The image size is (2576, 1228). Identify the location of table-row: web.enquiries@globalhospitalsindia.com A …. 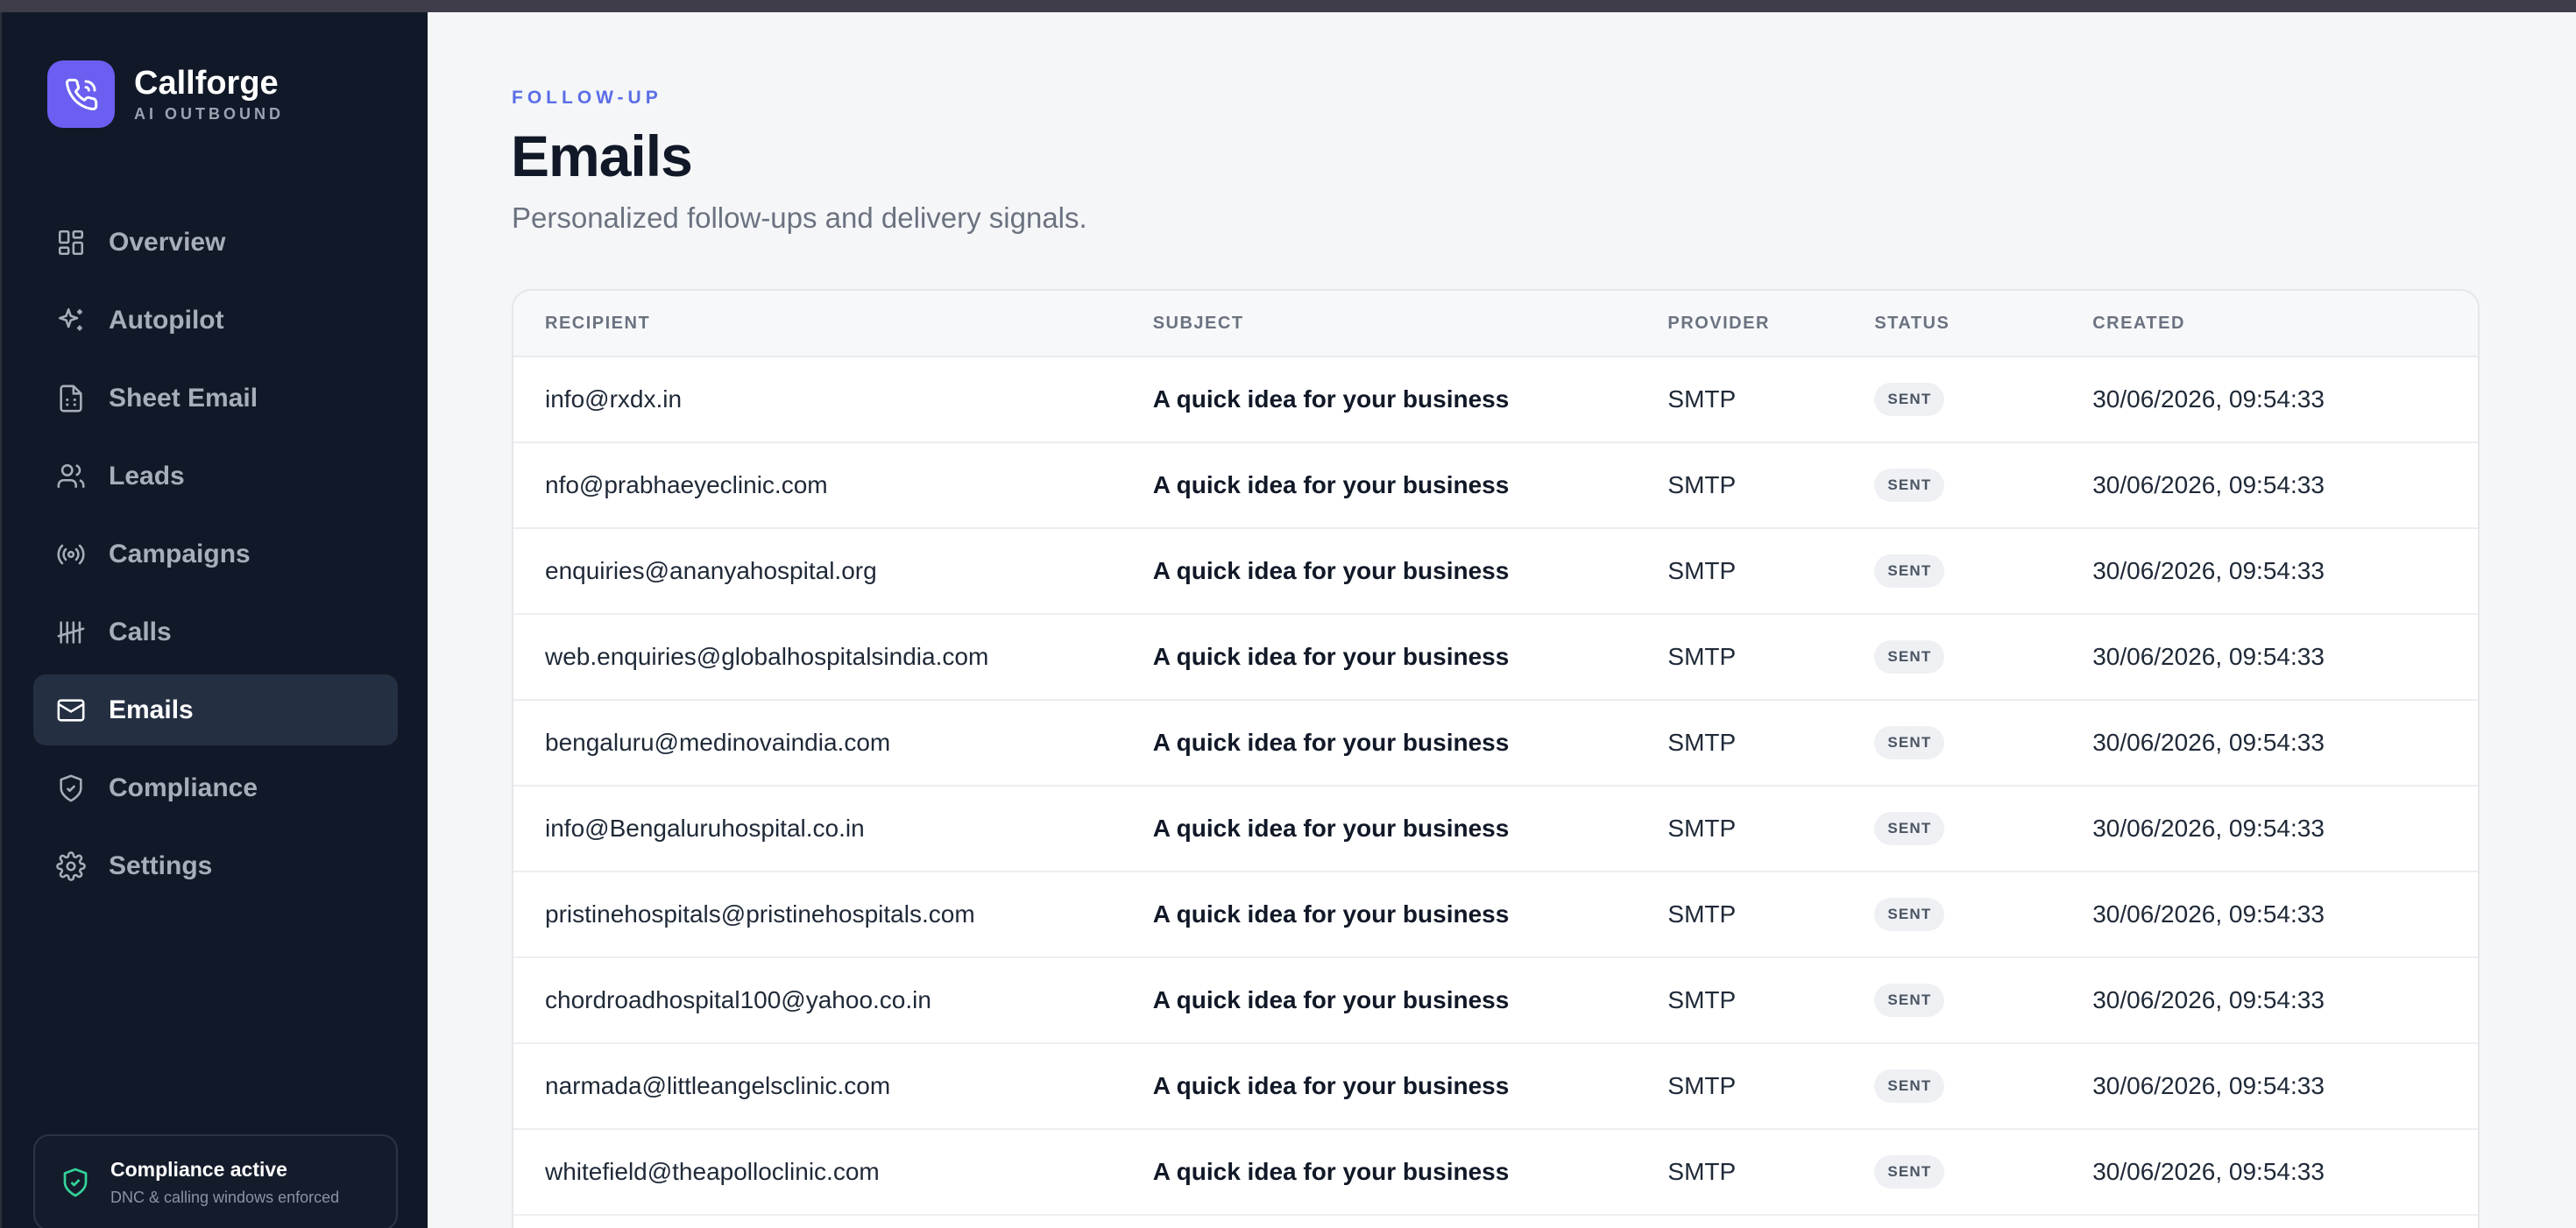
(1495, 658).